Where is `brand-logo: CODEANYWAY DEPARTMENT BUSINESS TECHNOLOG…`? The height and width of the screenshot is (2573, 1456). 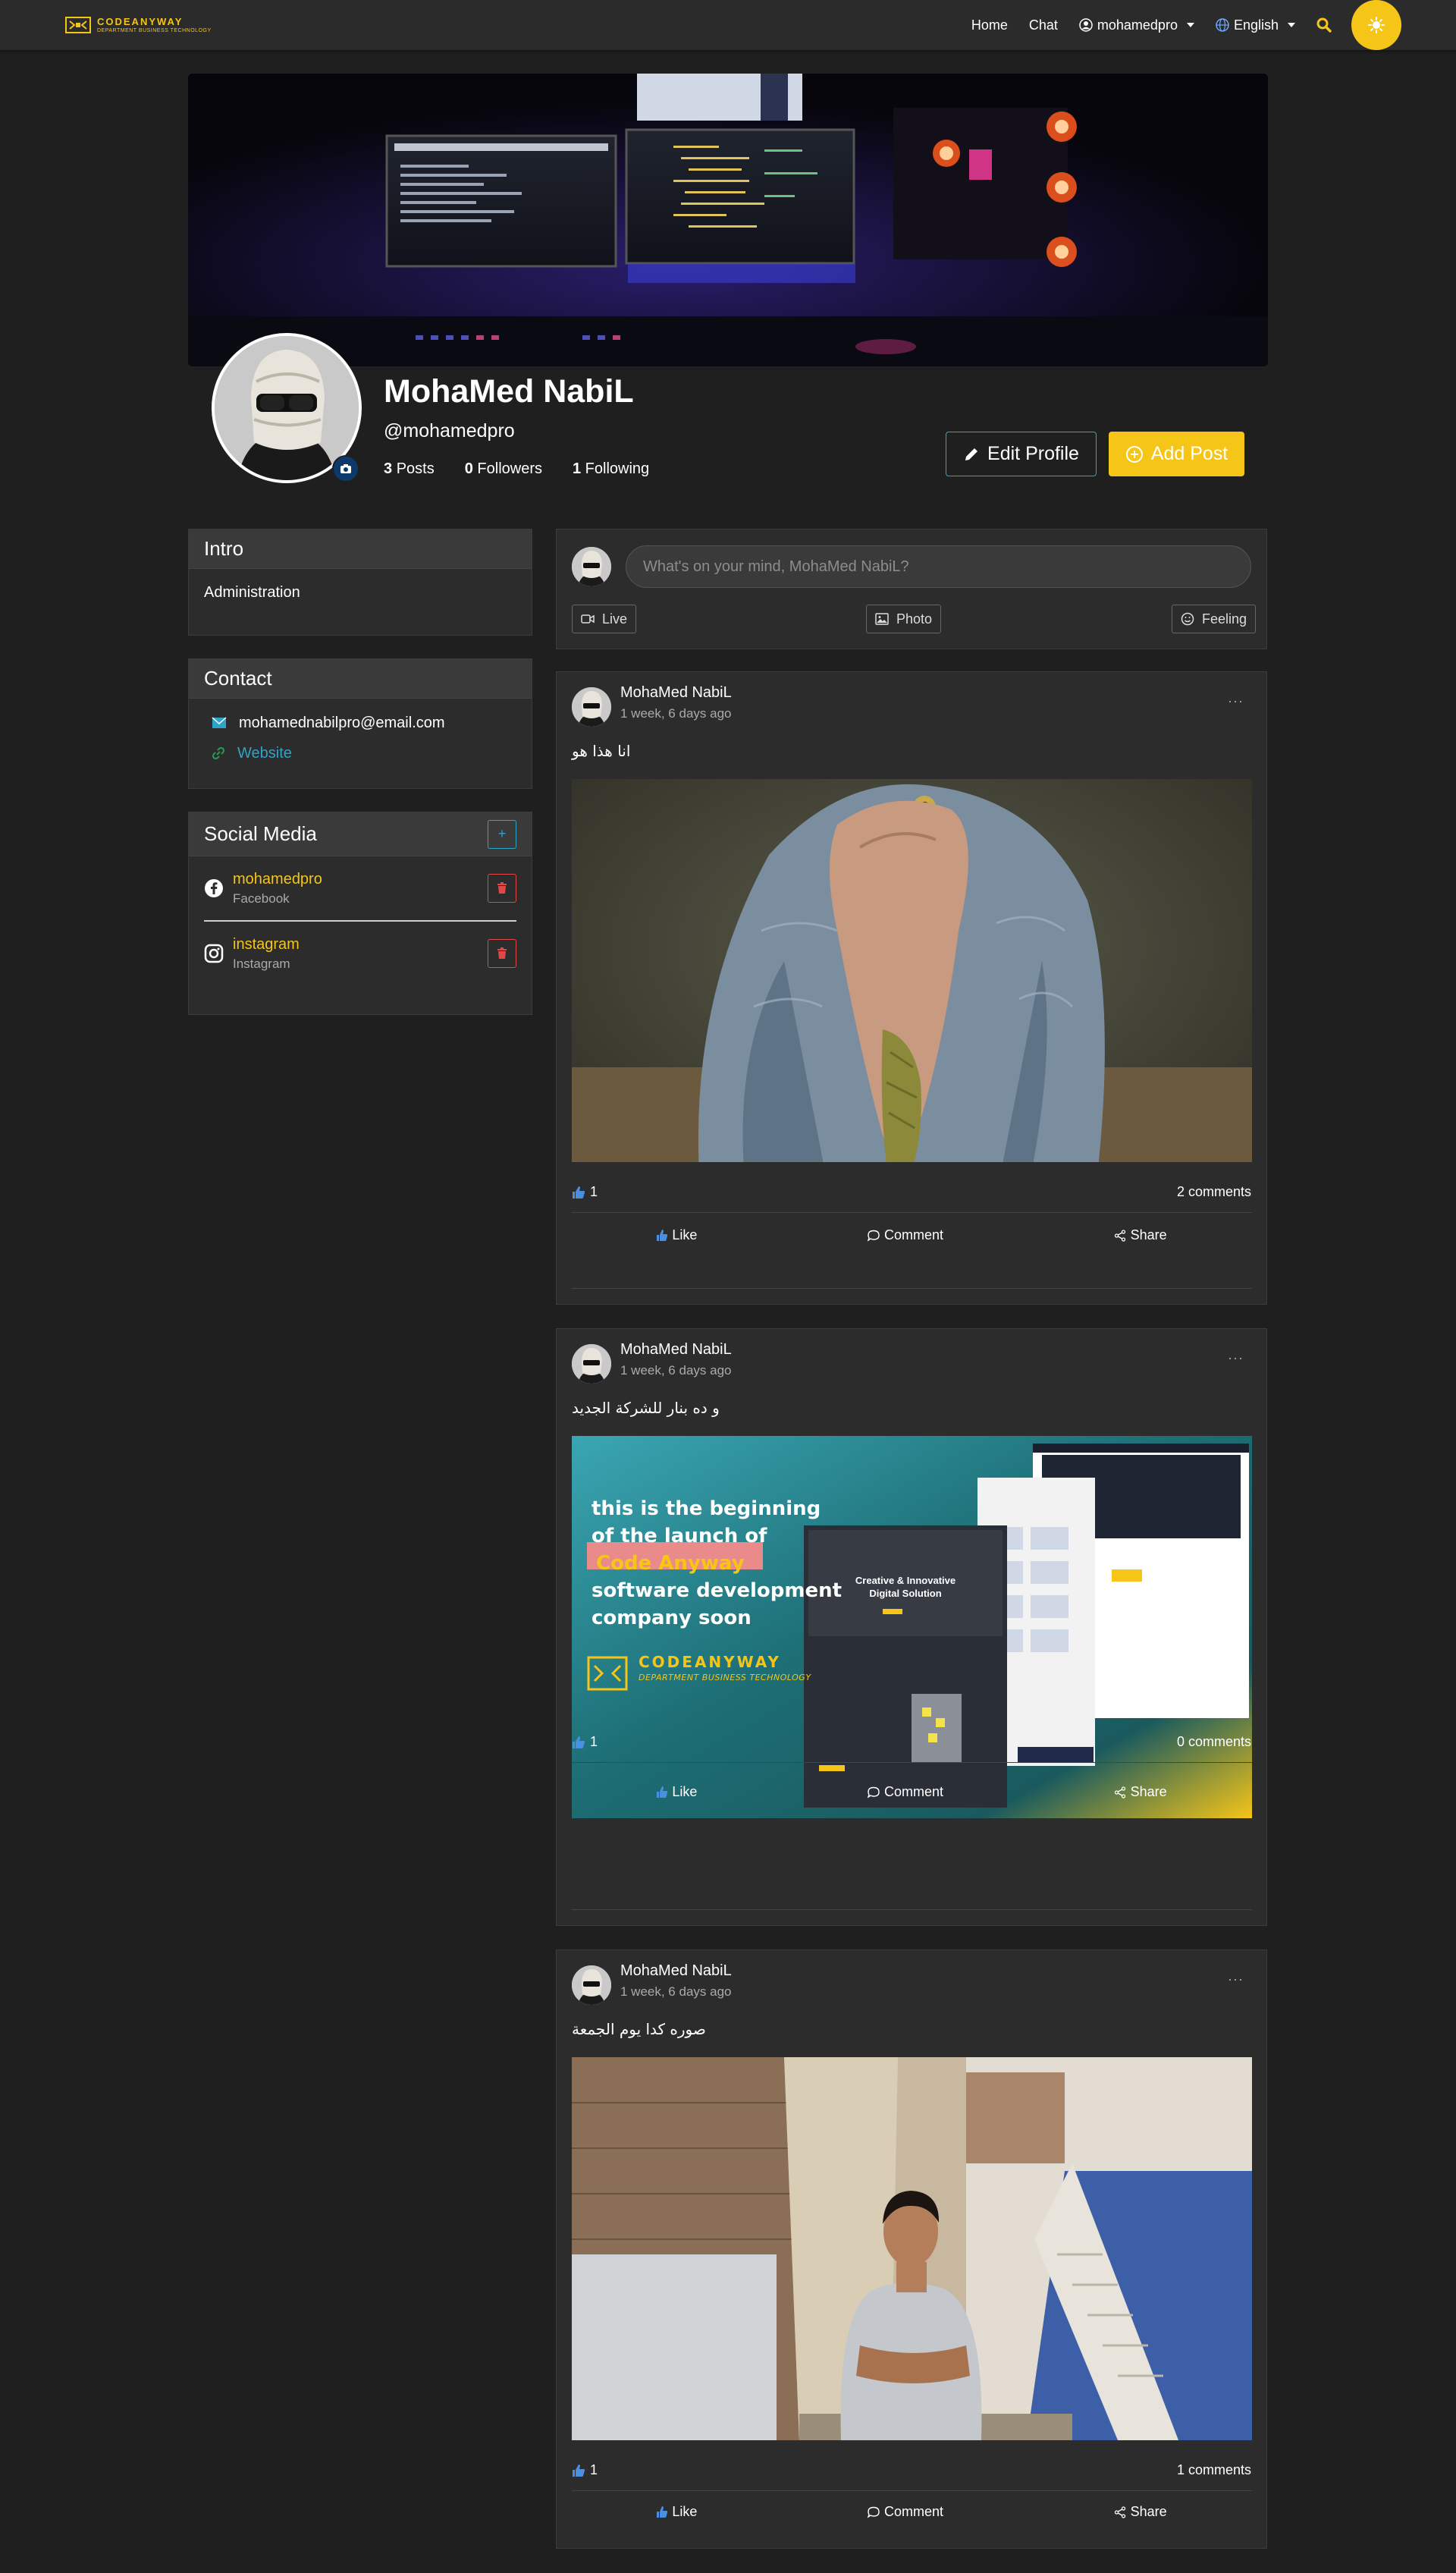
brand-logo: CODEANYWAY DEPARTMENT BUSINESS TECHNOLOG… is located at coordinates (138, 25).